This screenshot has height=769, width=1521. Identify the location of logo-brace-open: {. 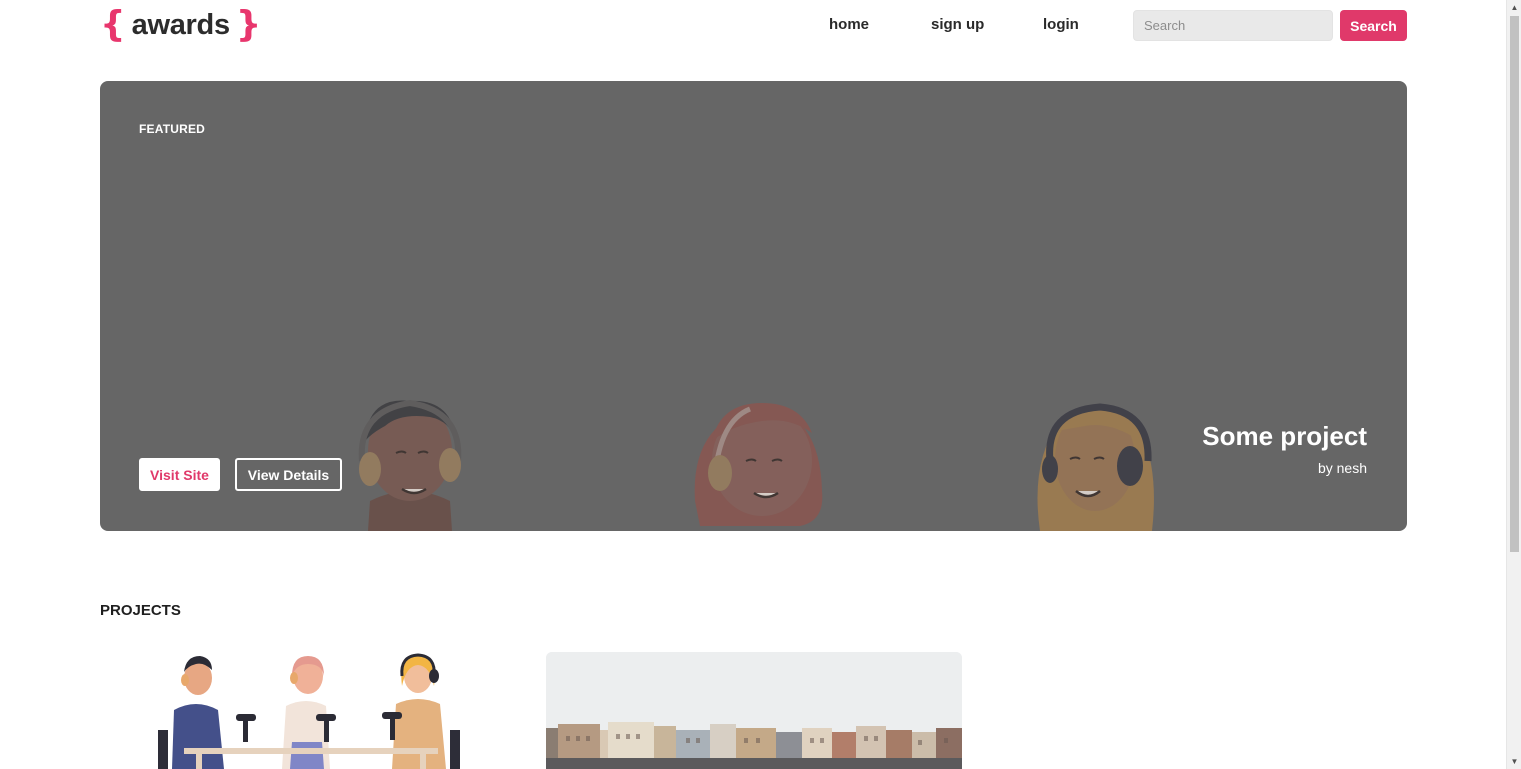
(113, 24).